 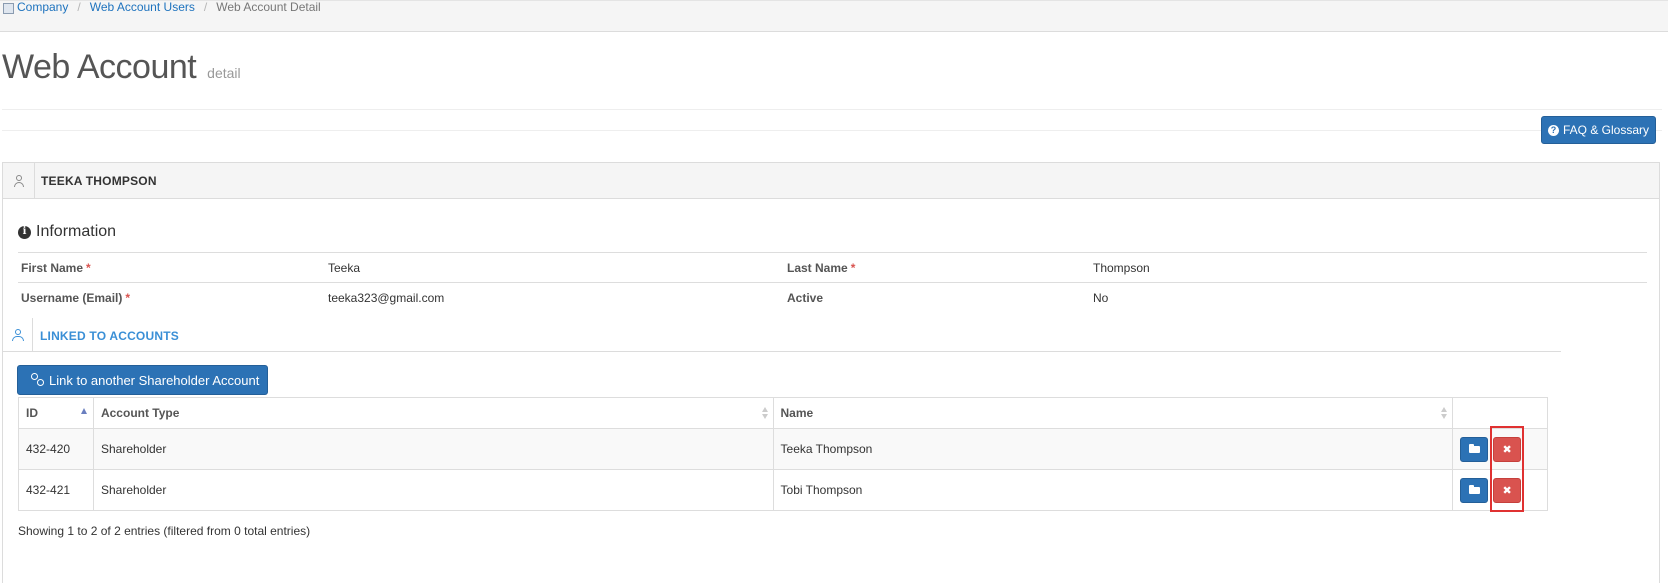 I want to click on table-row: 432-420 Shareholder Teeka Thompson ✖, so click(x=783, y=449).